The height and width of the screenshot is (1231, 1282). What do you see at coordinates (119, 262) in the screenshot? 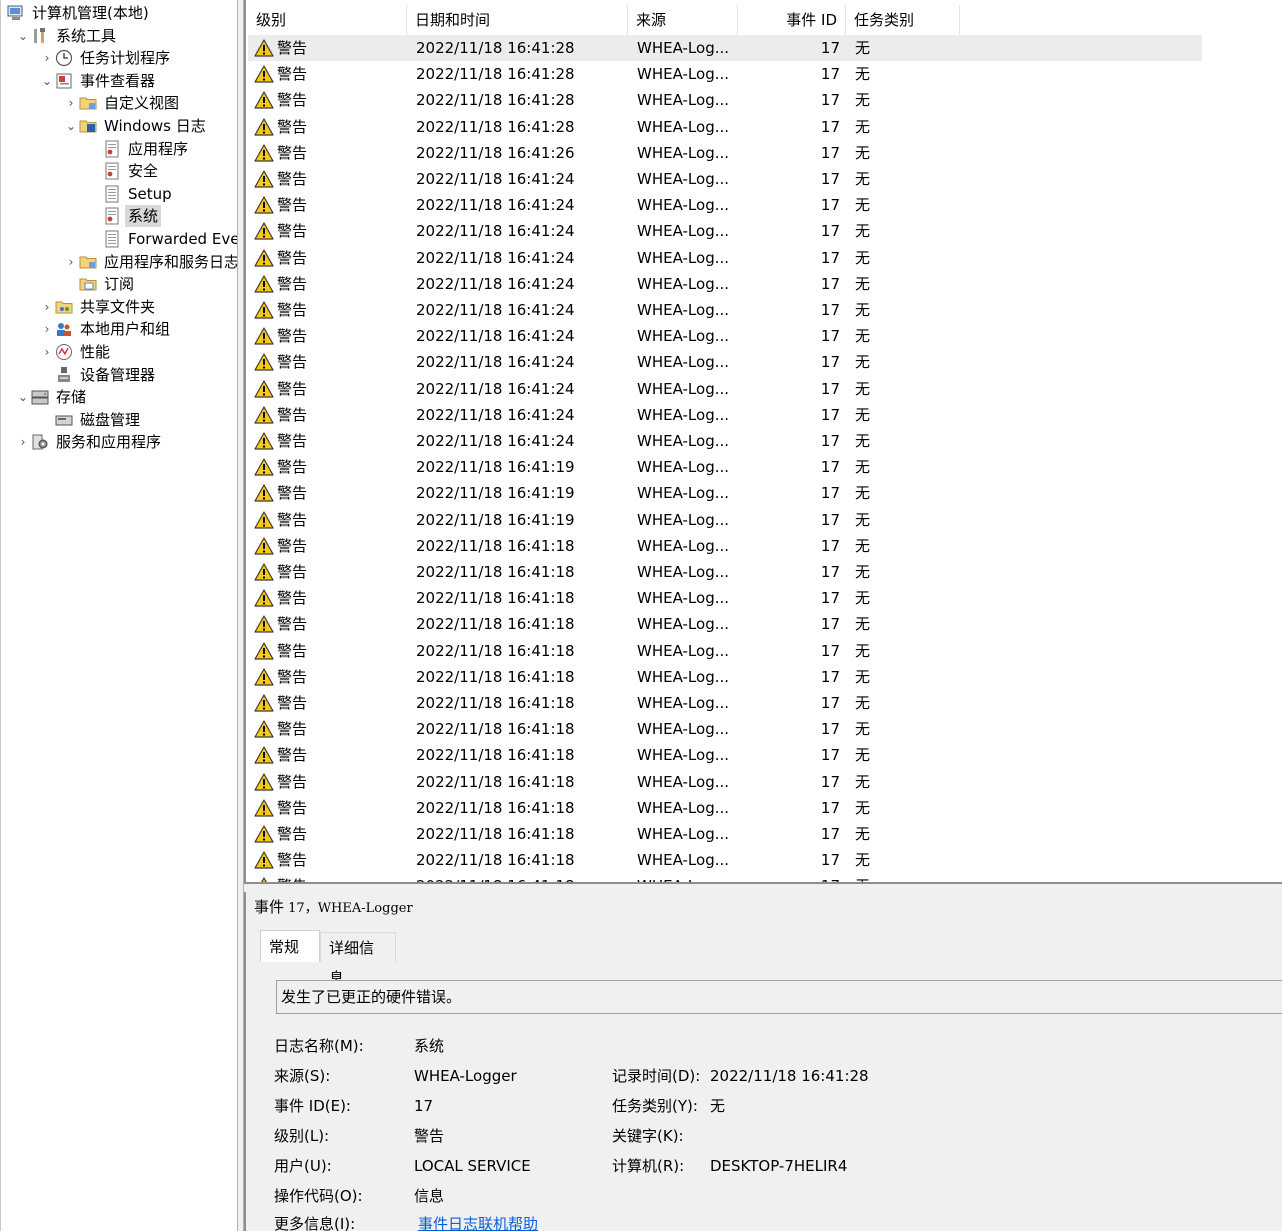
I see `tree-node: › 应用程序和服务日志` at bounding box center [119, 262].